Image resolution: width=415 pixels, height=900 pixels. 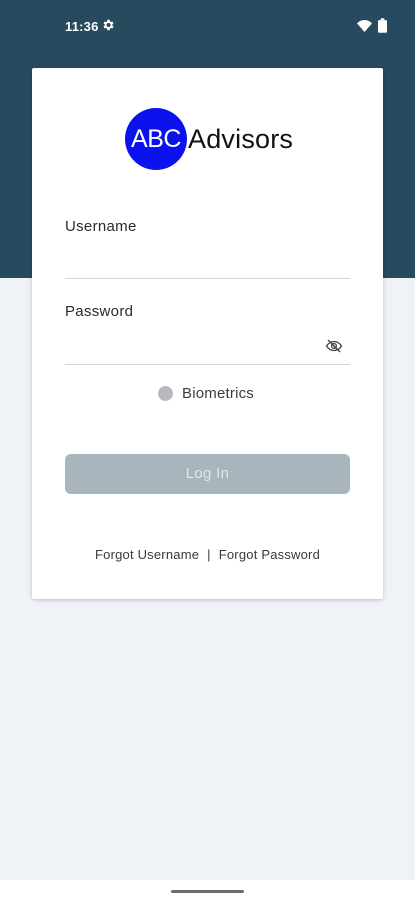 I want to click on password-underline, so click(x=207, y=364).